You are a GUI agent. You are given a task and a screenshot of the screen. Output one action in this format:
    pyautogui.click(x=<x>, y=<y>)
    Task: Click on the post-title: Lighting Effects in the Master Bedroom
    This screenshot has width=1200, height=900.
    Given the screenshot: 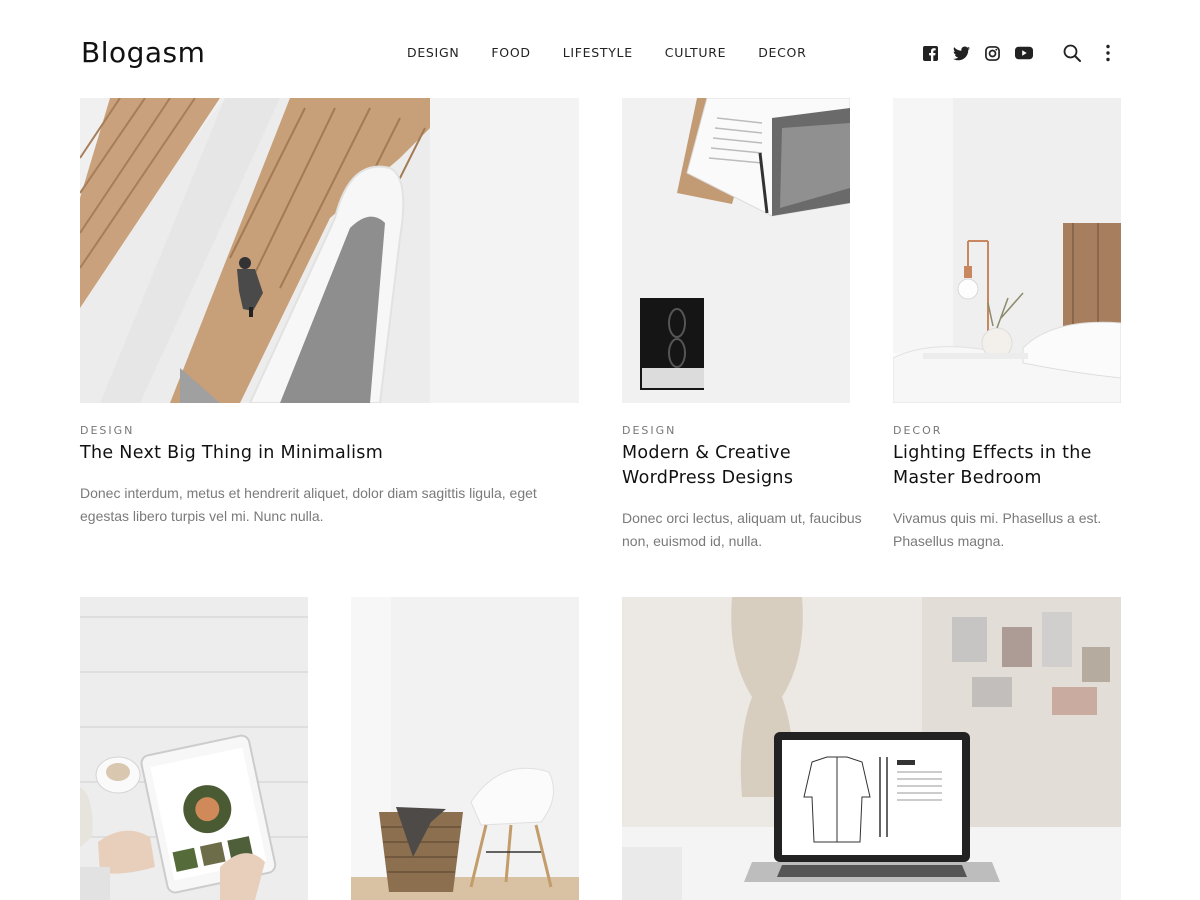 What is the action you would take?
    pyautogui.click(x=1010, y=466)
    